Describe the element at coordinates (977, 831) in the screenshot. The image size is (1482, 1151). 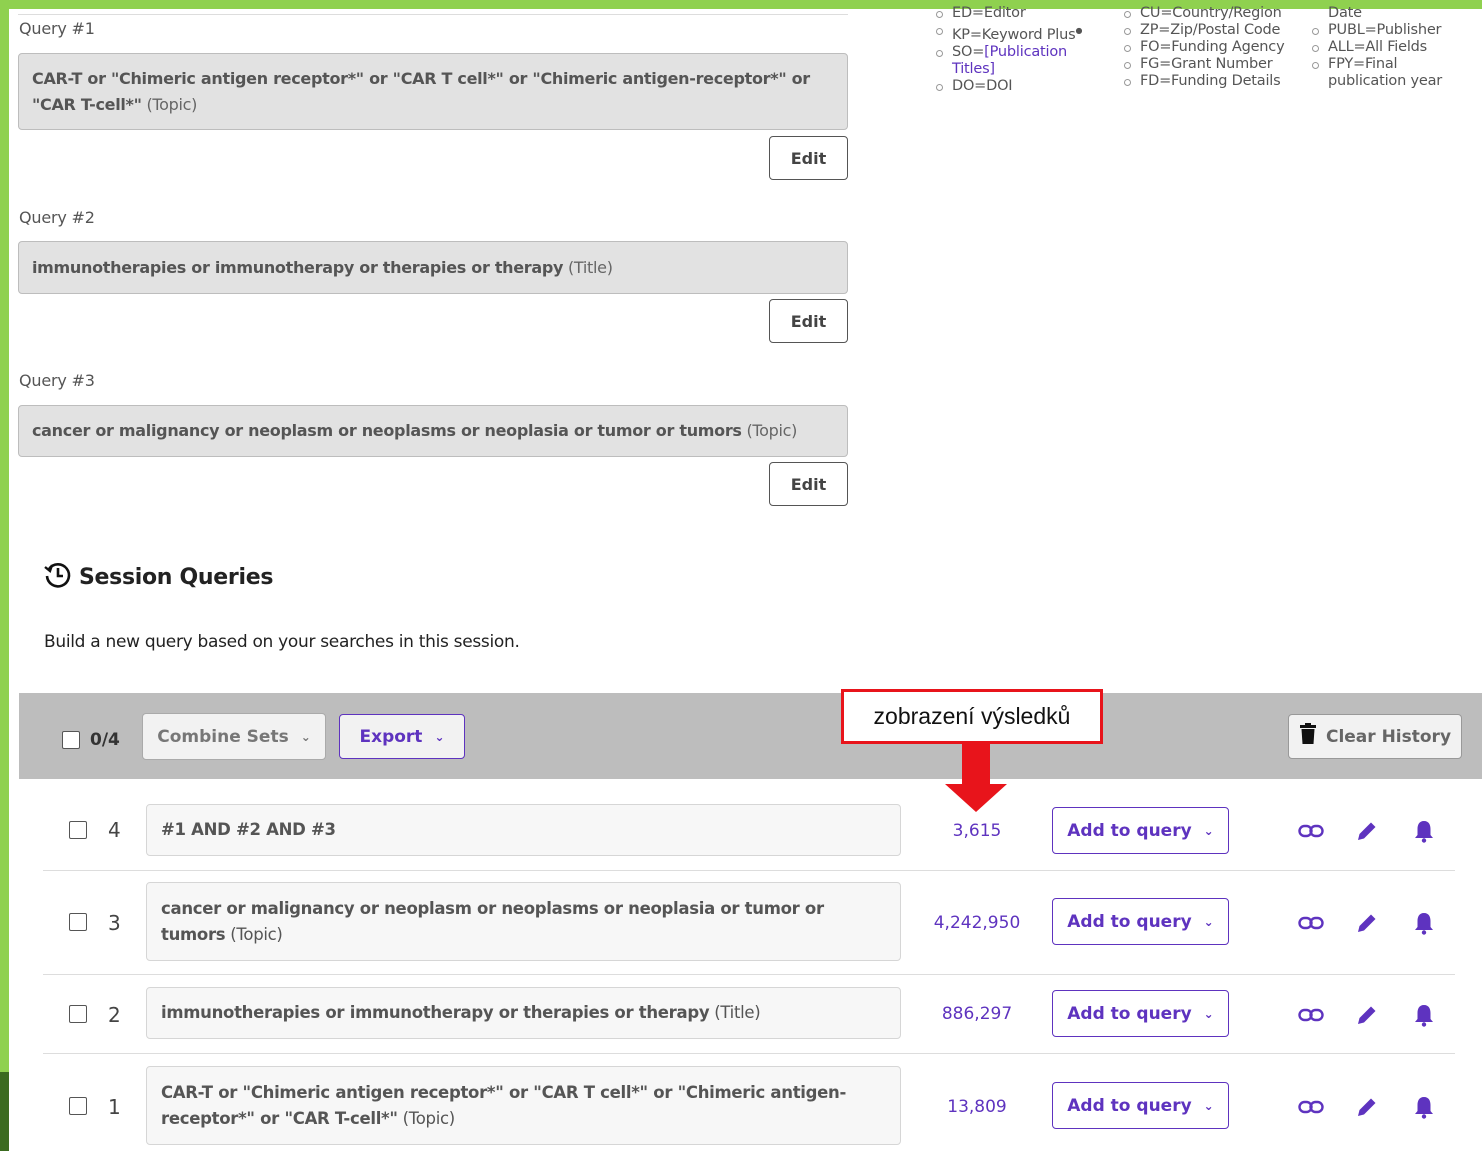
I see `row-4-result-count: 3,615` at that location.